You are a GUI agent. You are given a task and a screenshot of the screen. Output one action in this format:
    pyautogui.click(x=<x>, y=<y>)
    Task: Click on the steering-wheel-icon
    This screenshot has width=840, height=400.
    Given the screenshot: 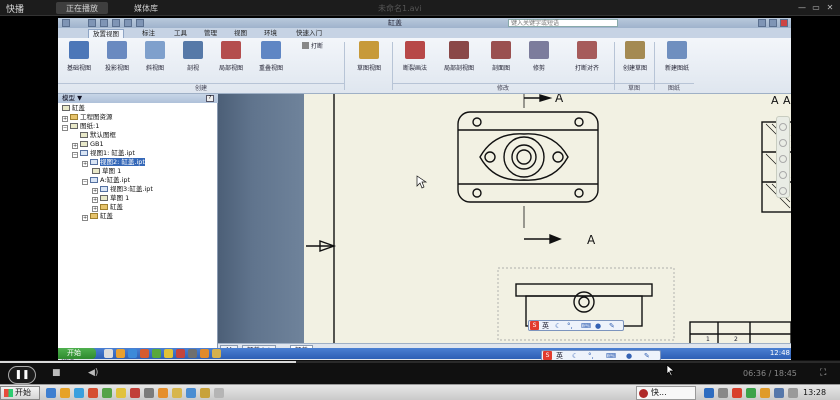 What is the action you would take?
    pyautogui.click(x=783, y=127)
    